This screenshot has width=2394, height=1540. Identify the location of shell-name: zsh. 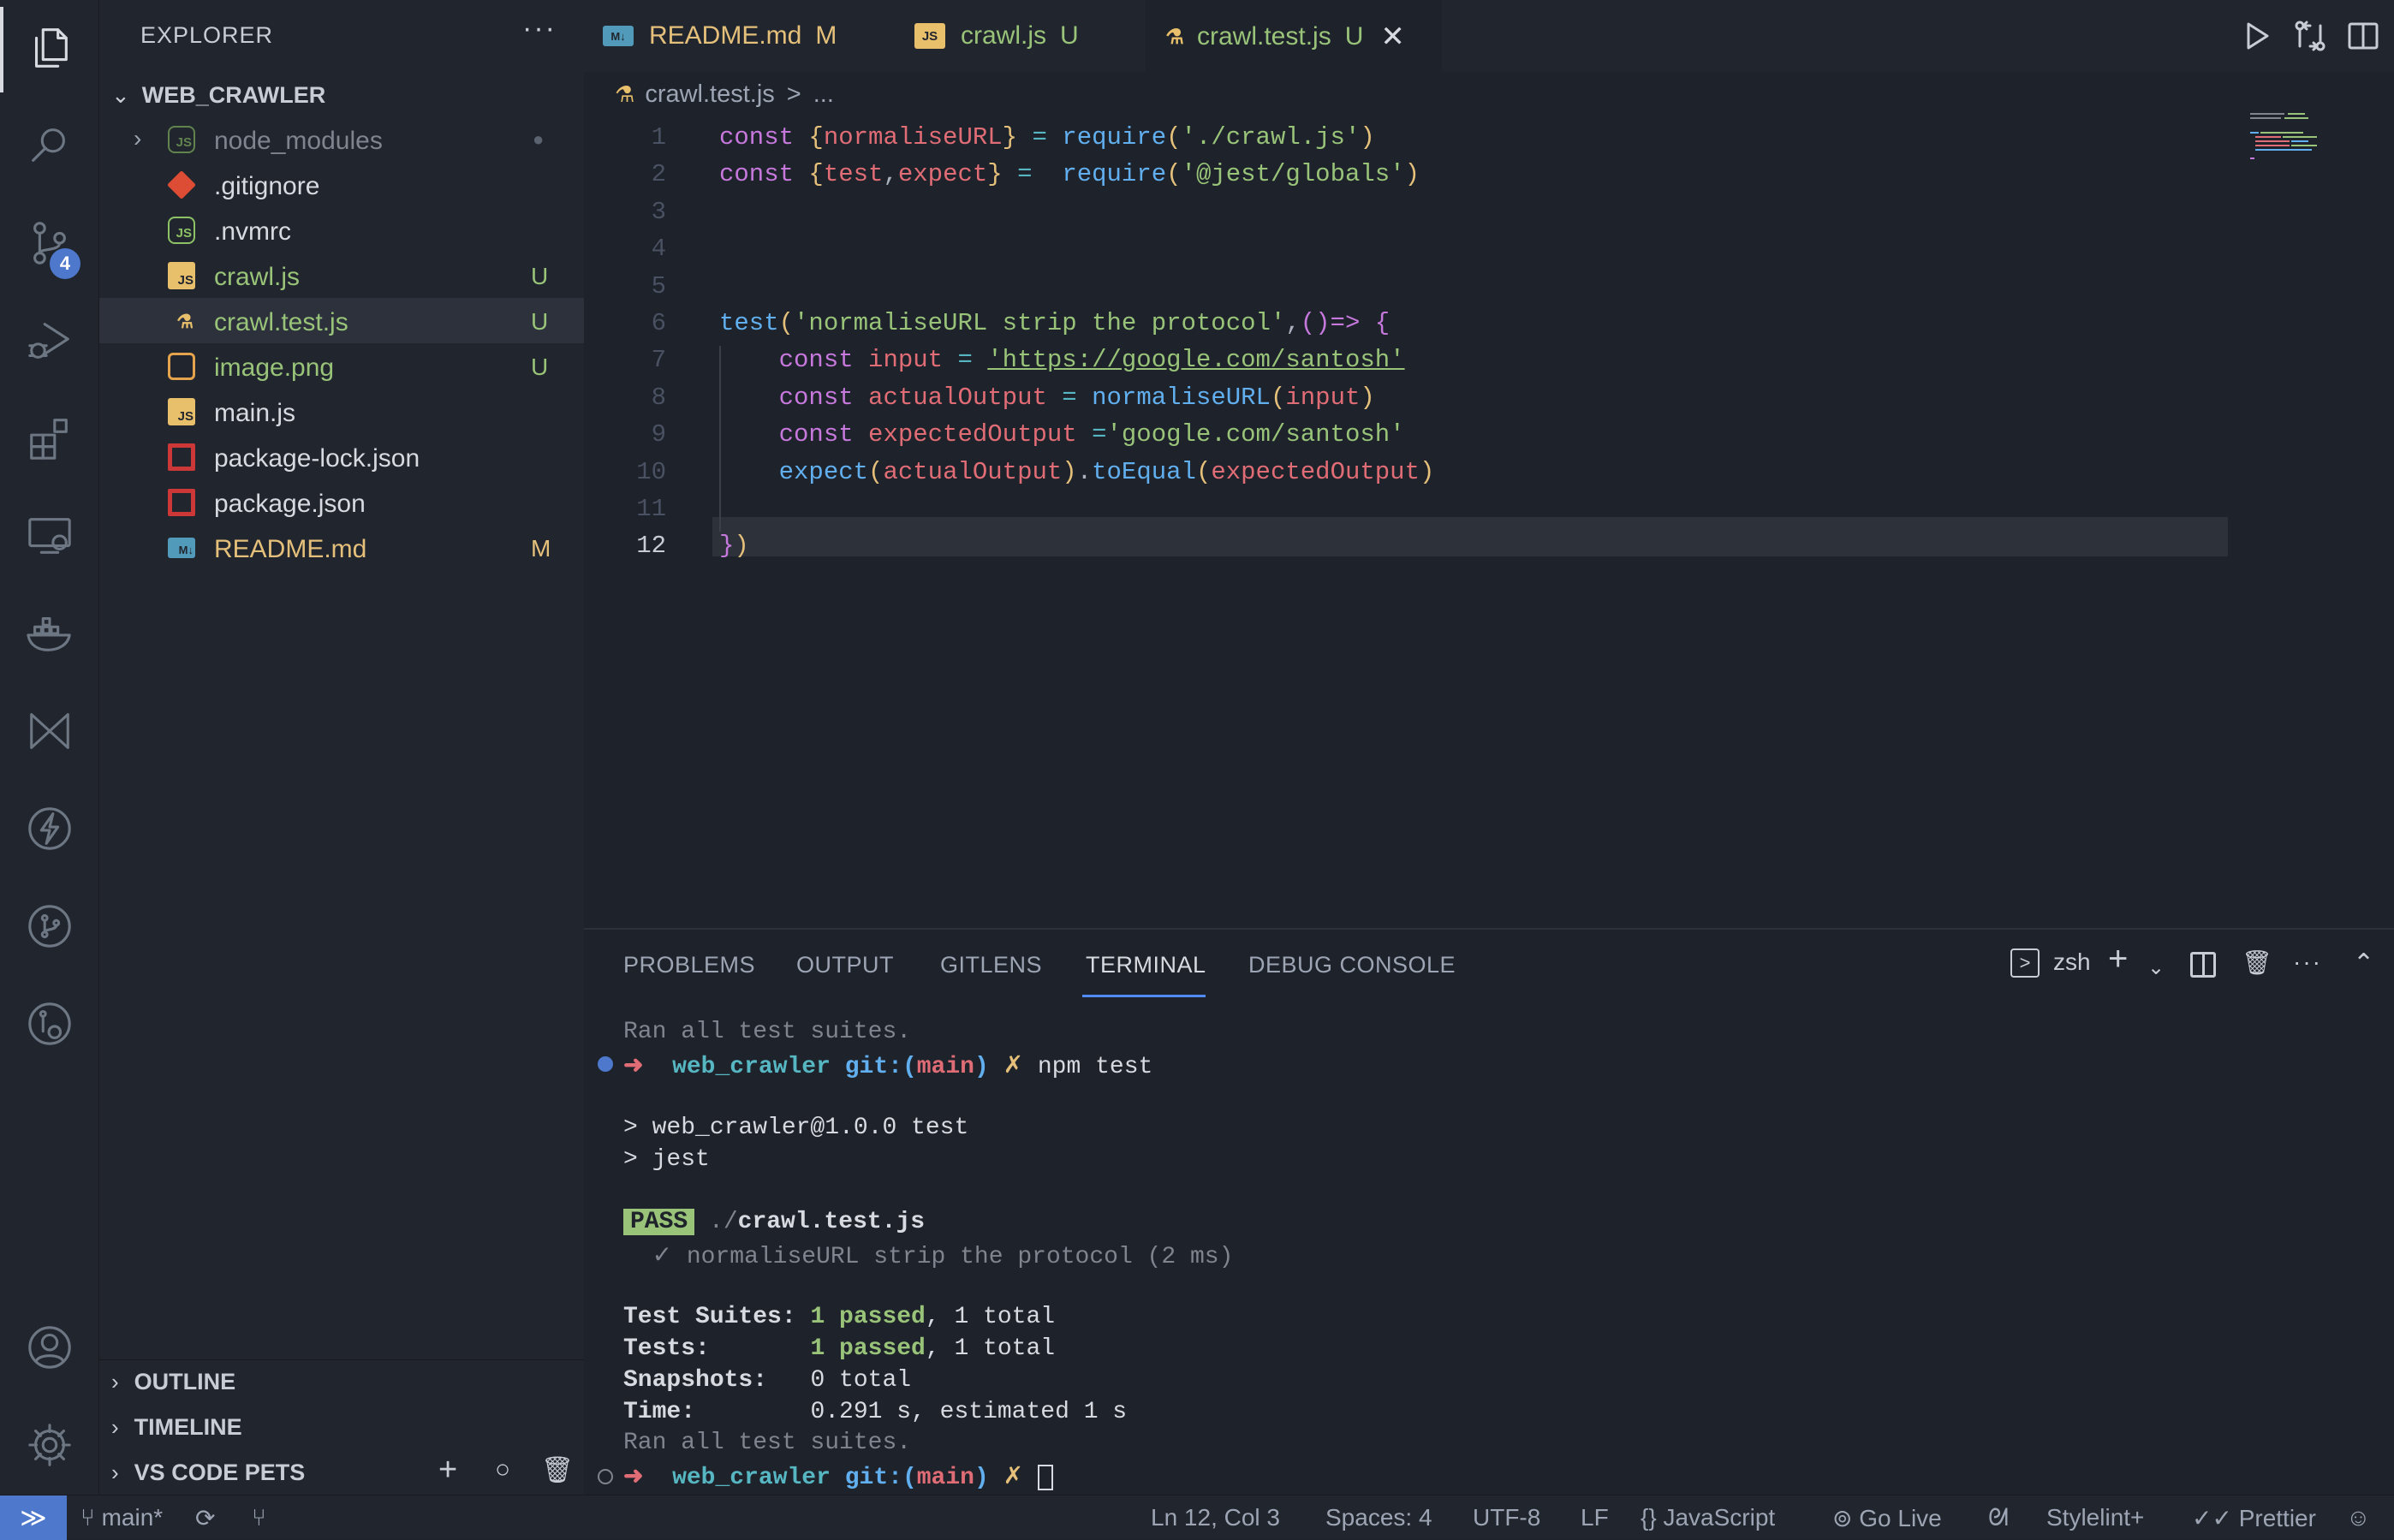
(2072, 962).